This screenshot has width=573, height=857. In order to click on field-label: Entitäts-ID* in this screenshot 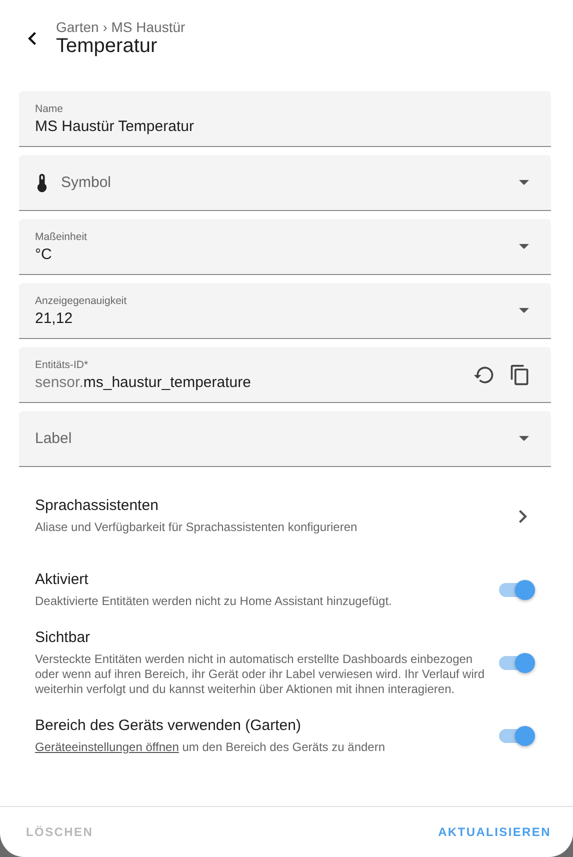, I will do `click(62, 364)`.